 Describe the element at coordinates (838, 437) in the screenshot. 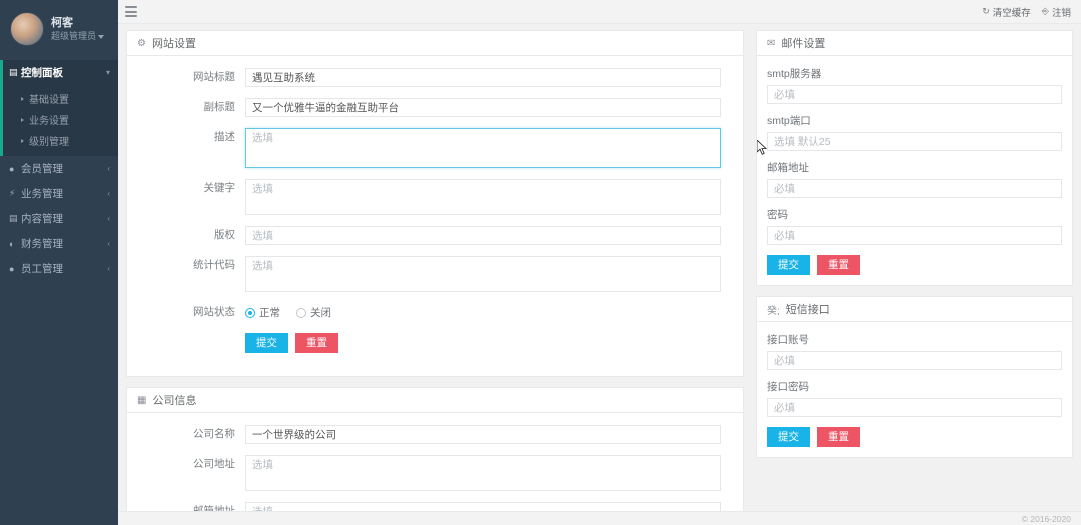

I see `sms-settings-reset-button: 重置` at that location.